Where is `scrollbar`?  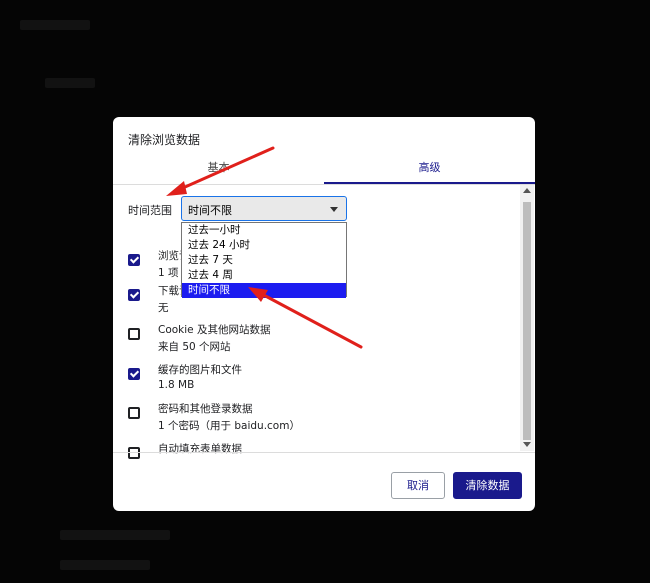
scrollbar is located at coordinates (527, 318).